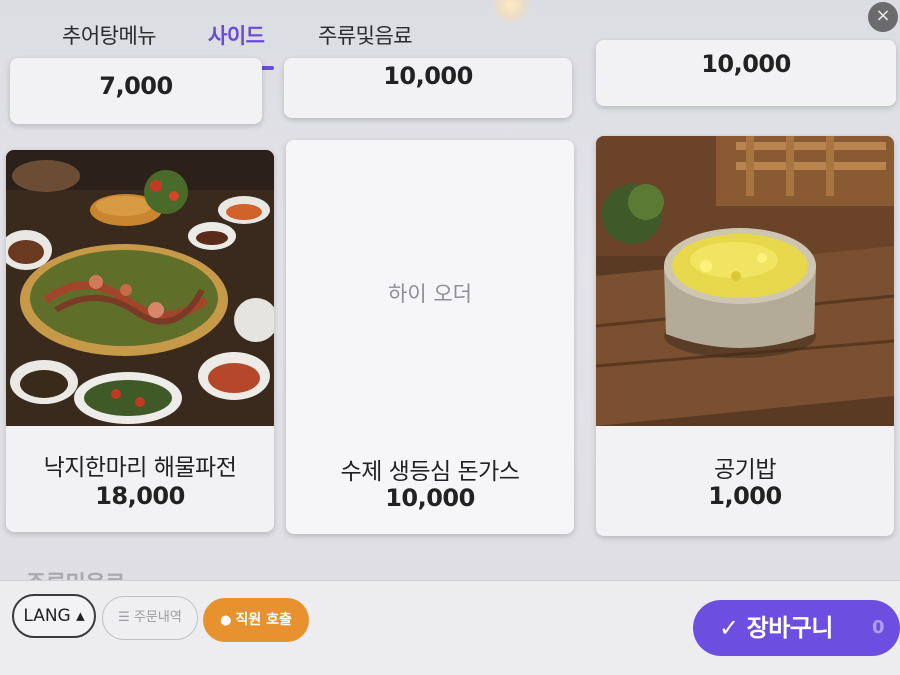 The width and height of the screenshot is (900, 675). What do you see at coordinates (883, 17) in the screenshot?
I see `close-icon: ×` at bounding box center [883, 17].